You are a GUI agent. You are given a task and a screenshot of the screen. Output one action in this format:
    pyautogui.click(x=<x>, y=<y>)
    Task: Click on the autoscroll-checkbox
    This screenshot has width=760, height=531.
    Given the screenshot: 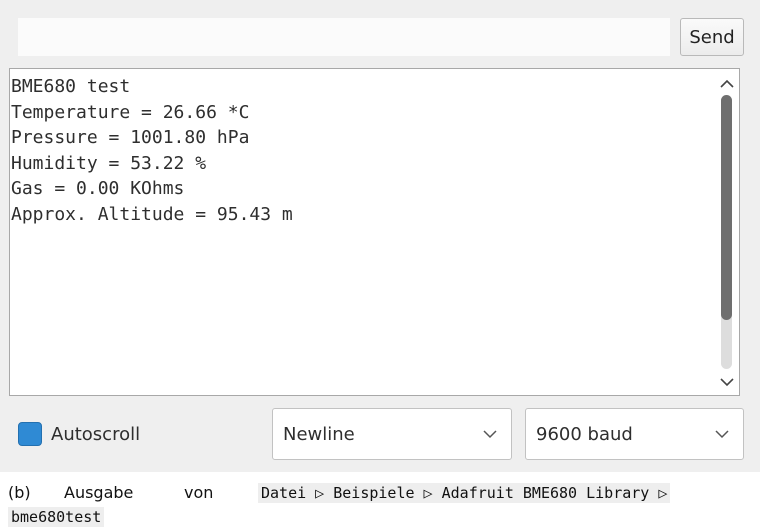 What is the action you would take?
    pyautogui.click(x=30, y=434)
    